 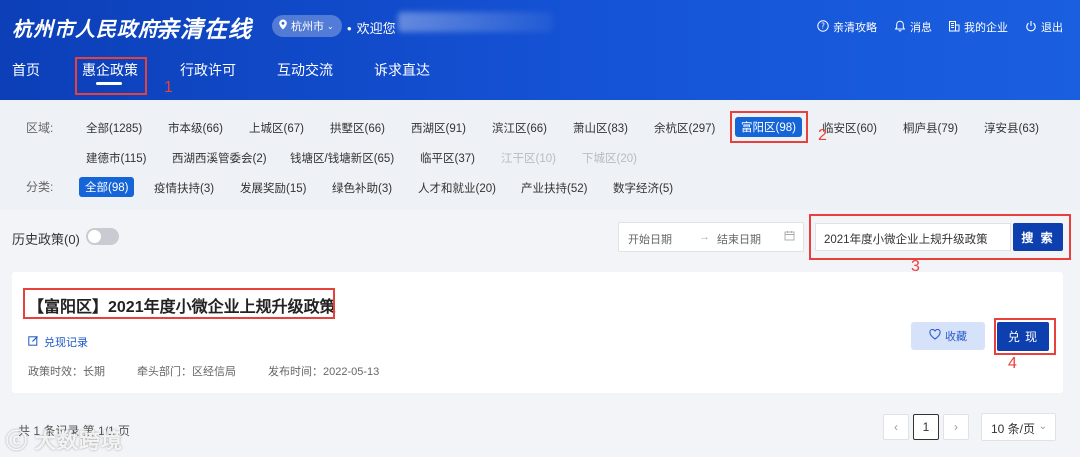 What do you see at coordinates (739, 239) in the screenshot?
I see `end-date-field: 结束日期` at bounding box center [739, 239].